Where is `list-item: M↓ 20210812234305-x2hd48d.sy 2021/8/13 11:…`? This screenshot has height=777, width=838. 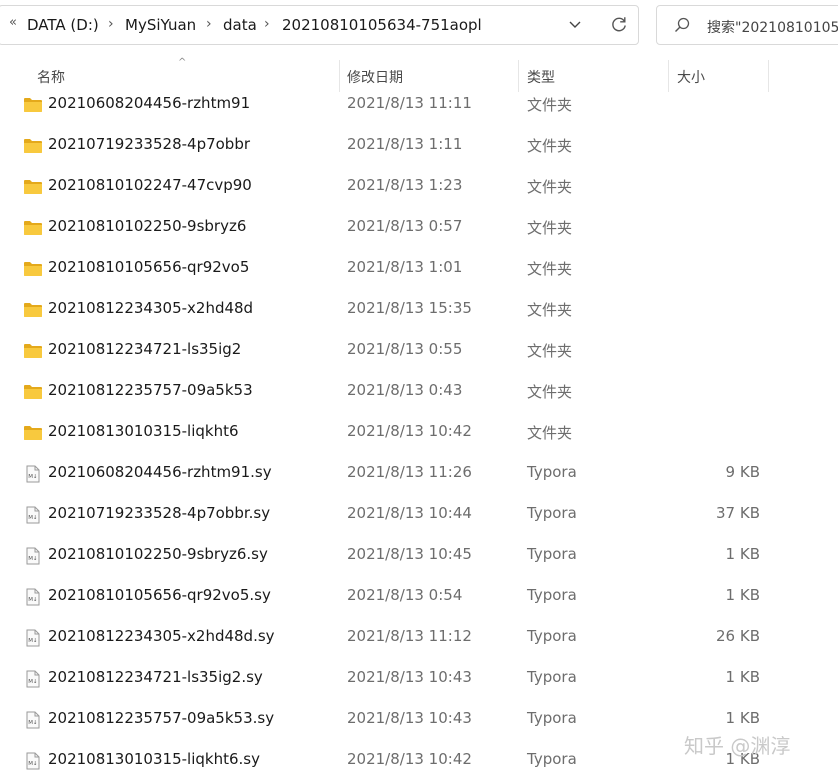 list-item: M↓ 20210812234305-x2hd48d.sy 2021/8/13 11:… is located at coordinates (419, 641).